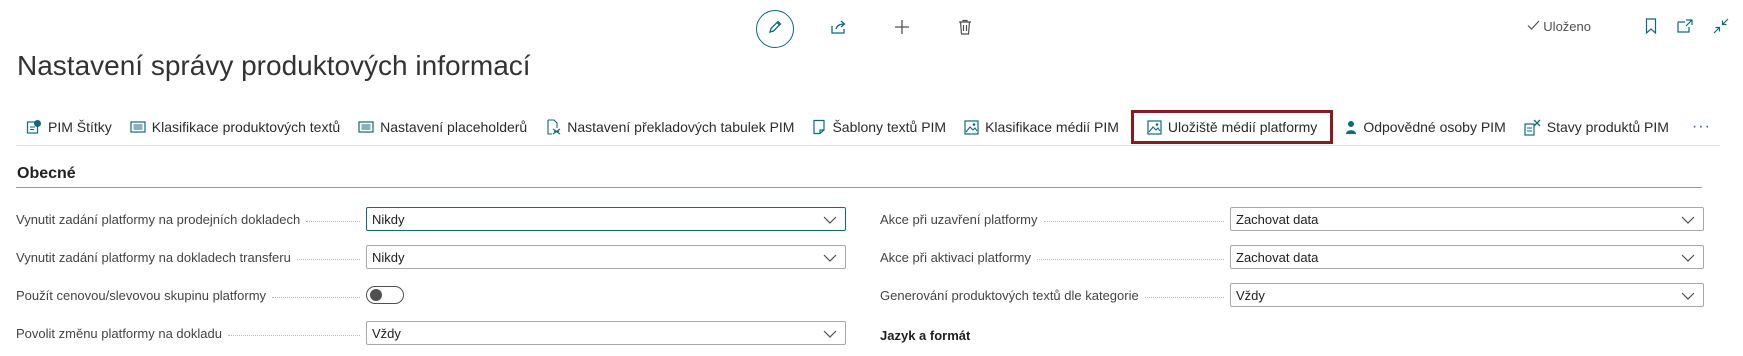  I want to click on action-sablony-textu: Šablony textů PIM, so click(879, 127).